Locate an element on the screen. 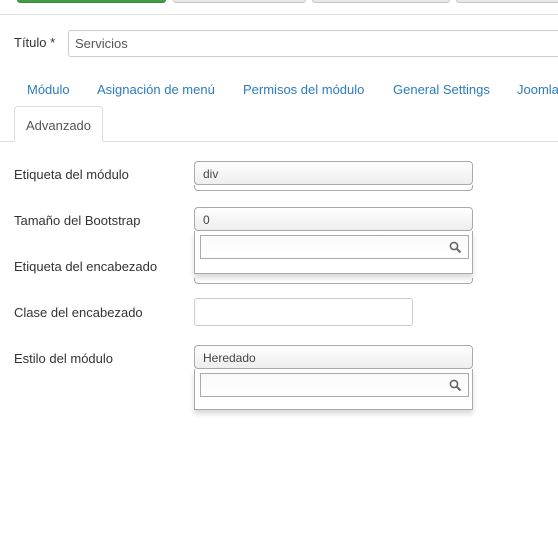 This screenshot has height=558, width=558. title-label: Título * is located at coordinates (35, 42).